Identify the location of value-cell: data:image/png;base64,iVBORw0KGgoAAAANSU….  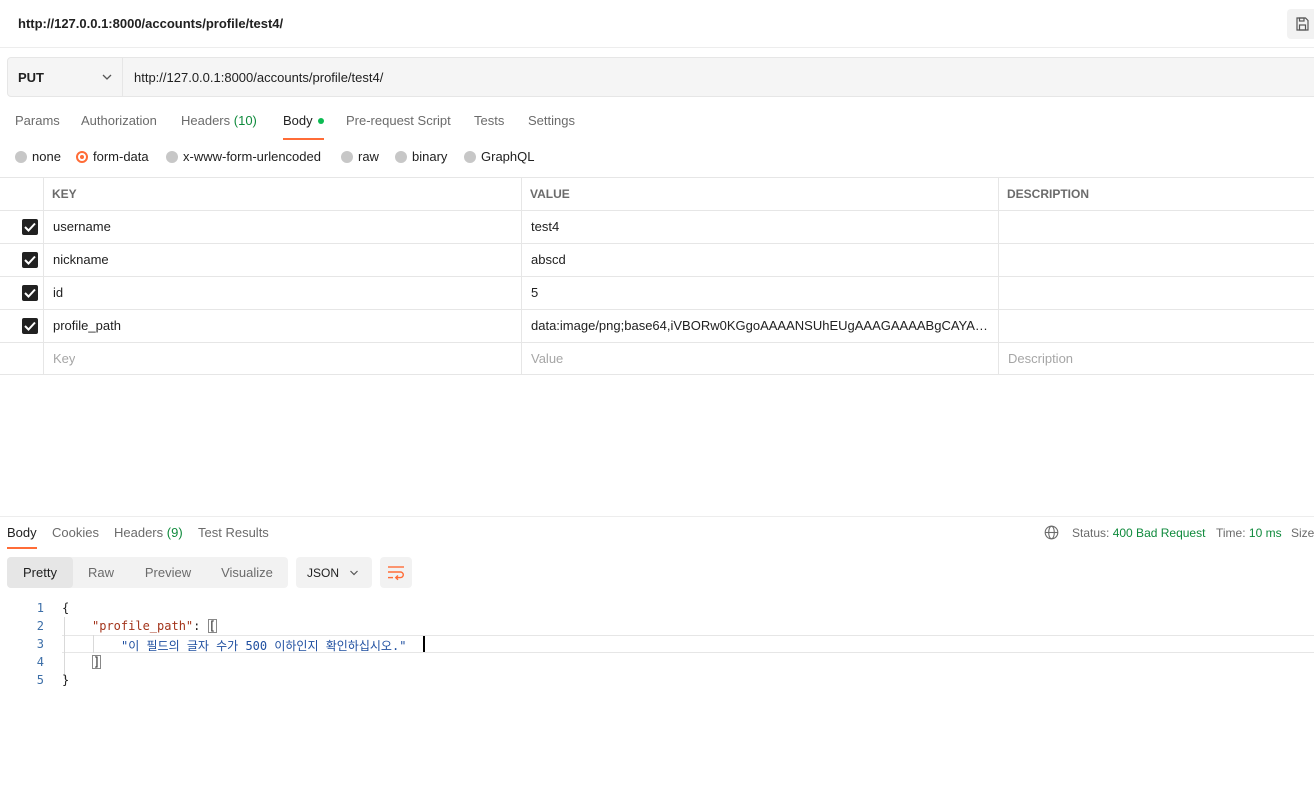
(761, 326).